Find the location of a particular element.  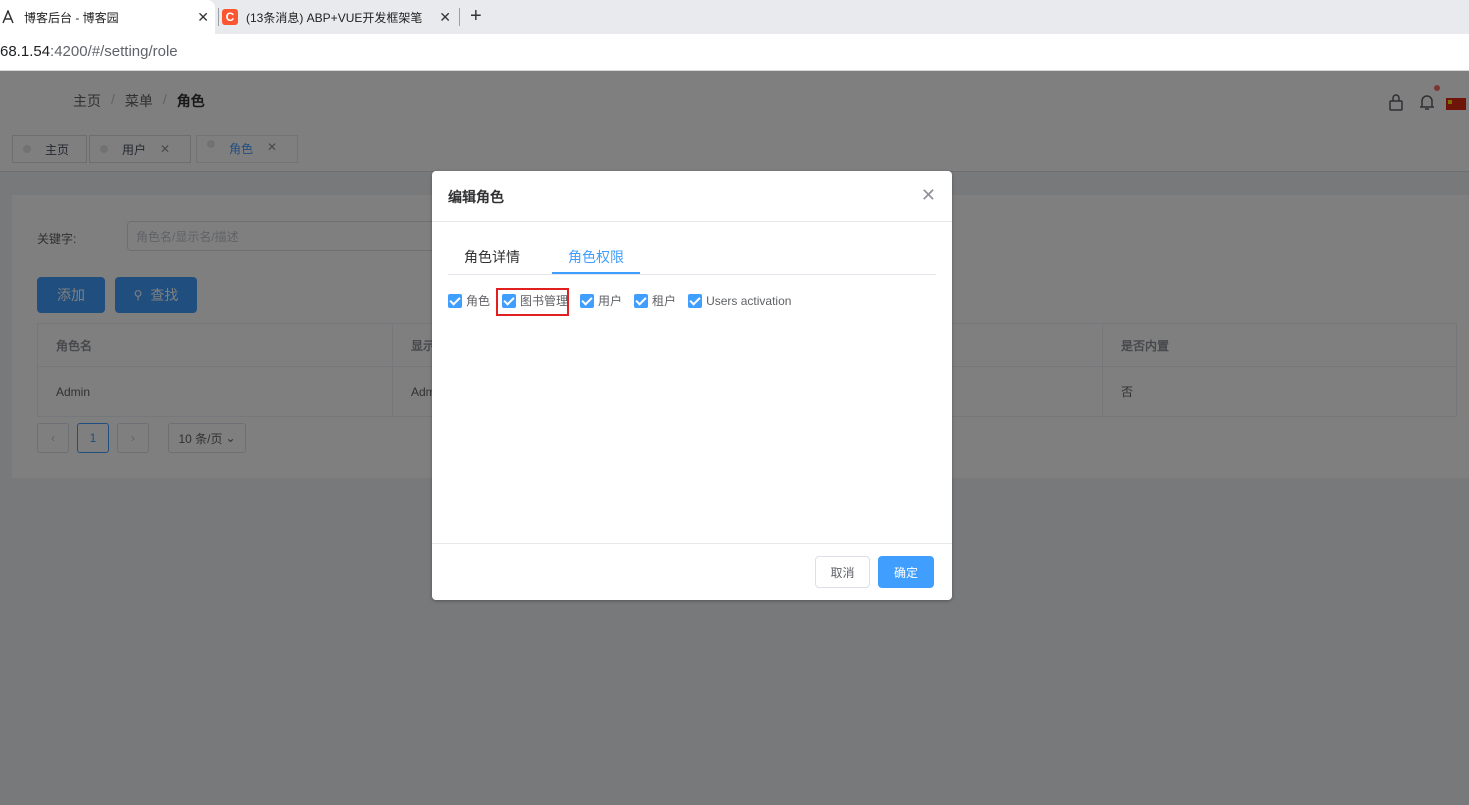

tab-role-details: 角色详情 is located at coordinates (492, 257).